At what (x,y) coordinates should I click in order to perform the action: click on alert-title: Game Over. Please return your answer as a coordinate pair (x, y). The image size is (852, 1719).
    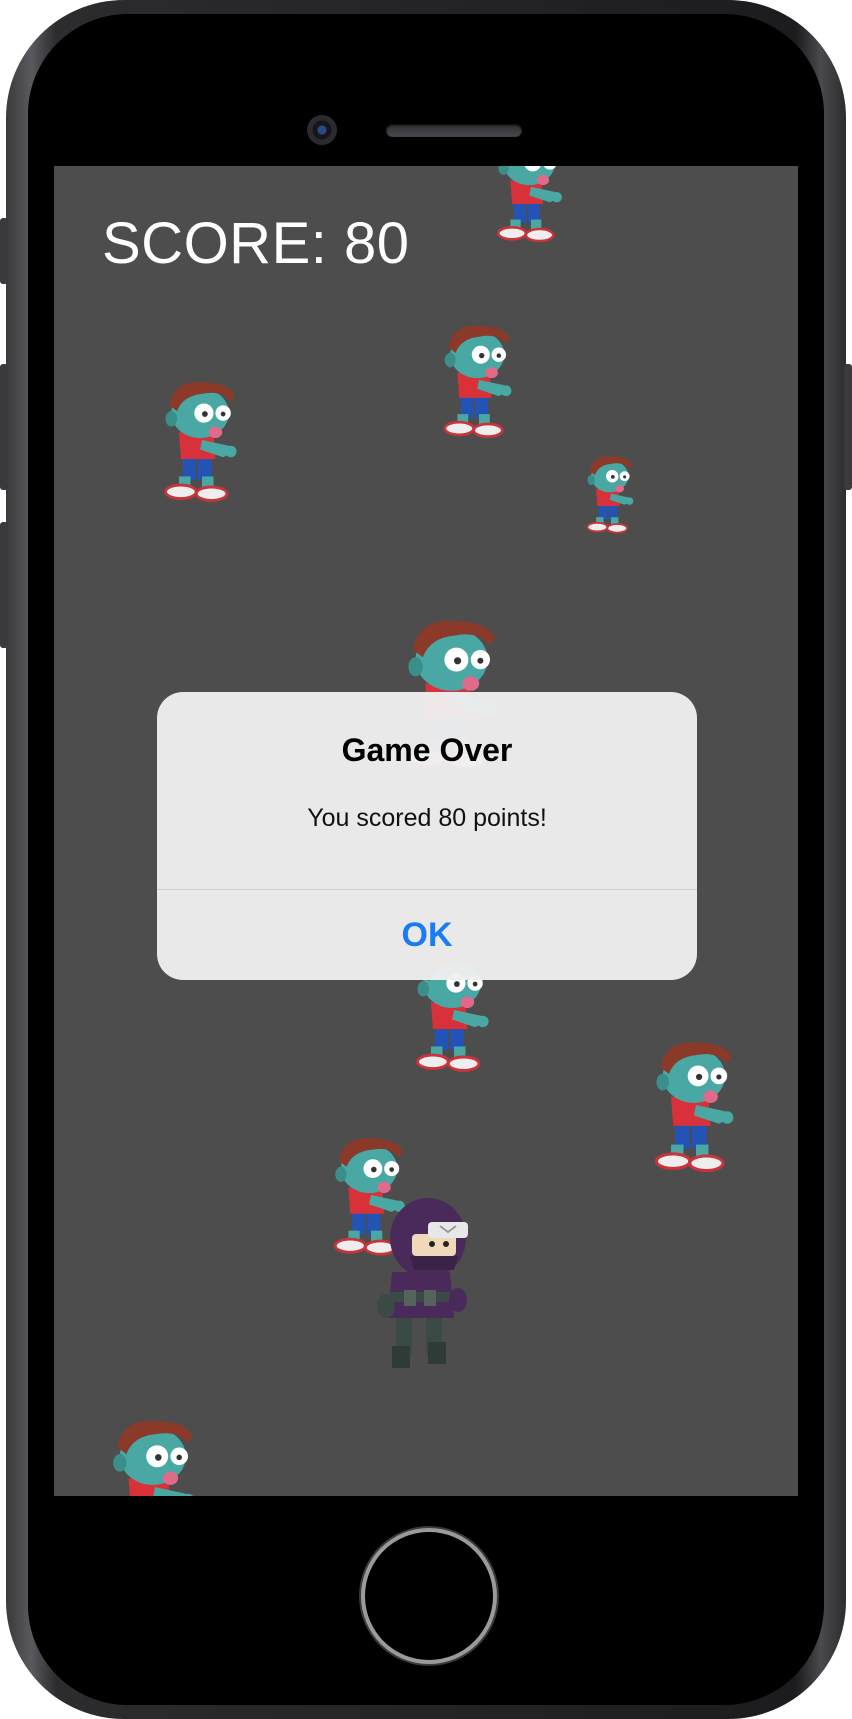
    Looking at the image, I should click on (427, 750).